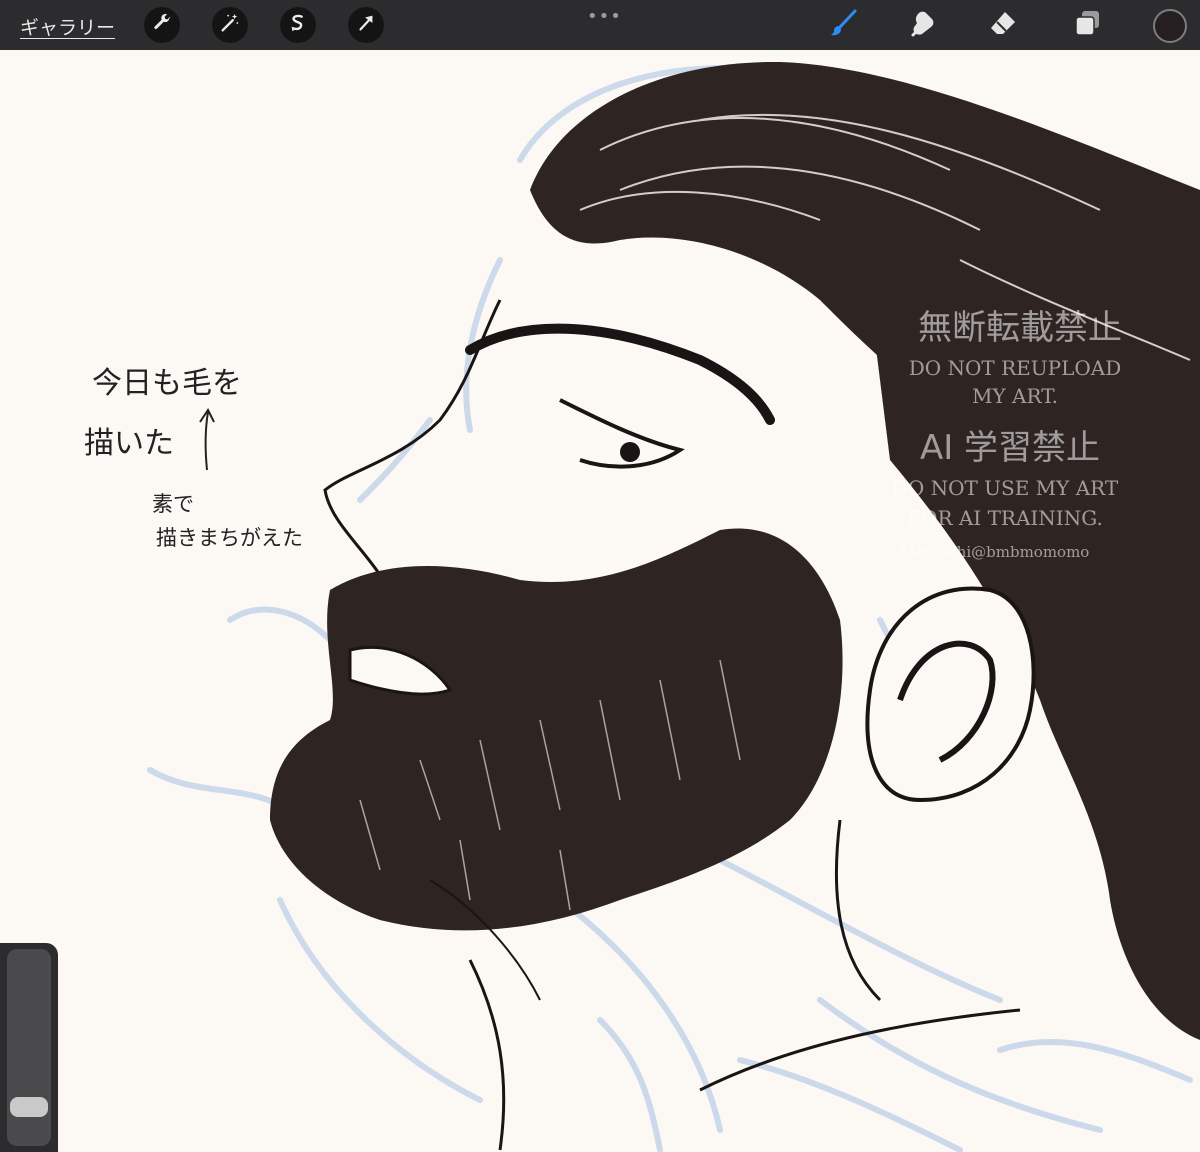 This screenshot has height=1152, width=1200. I want to click on watermark-en-3: DO NOT USE MY ART, so click(1005, 488).